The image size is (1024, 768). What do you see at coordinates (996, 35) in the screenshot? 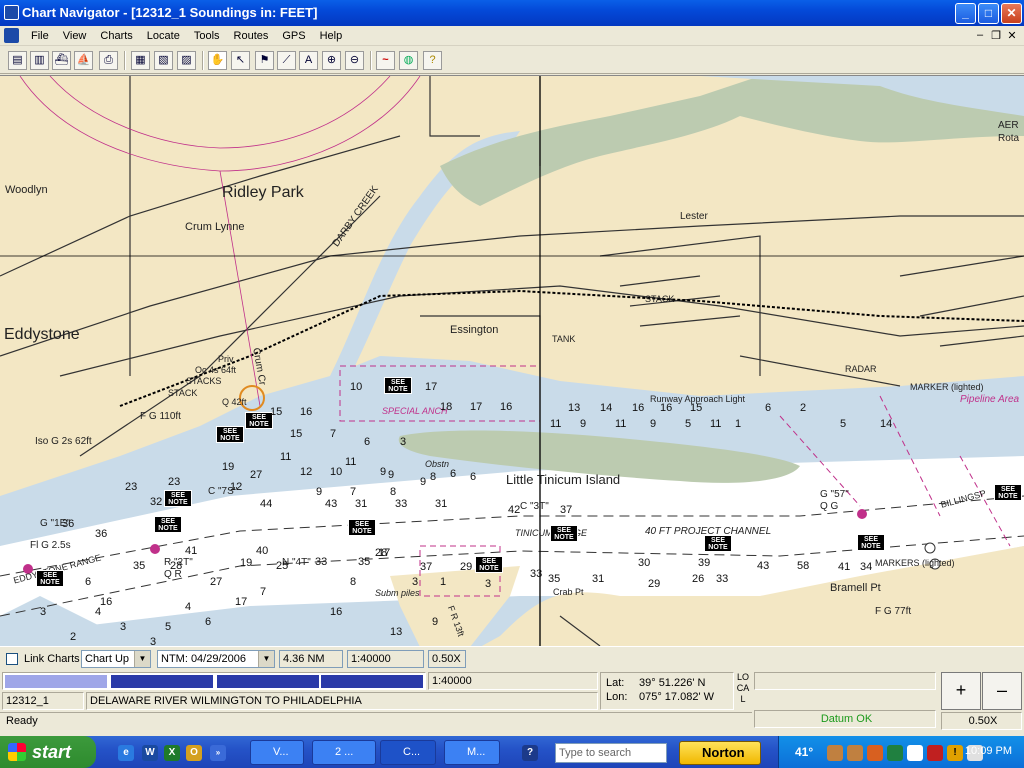
I see `mdi-restore-button: ❐` at bounding box center [996, 35].